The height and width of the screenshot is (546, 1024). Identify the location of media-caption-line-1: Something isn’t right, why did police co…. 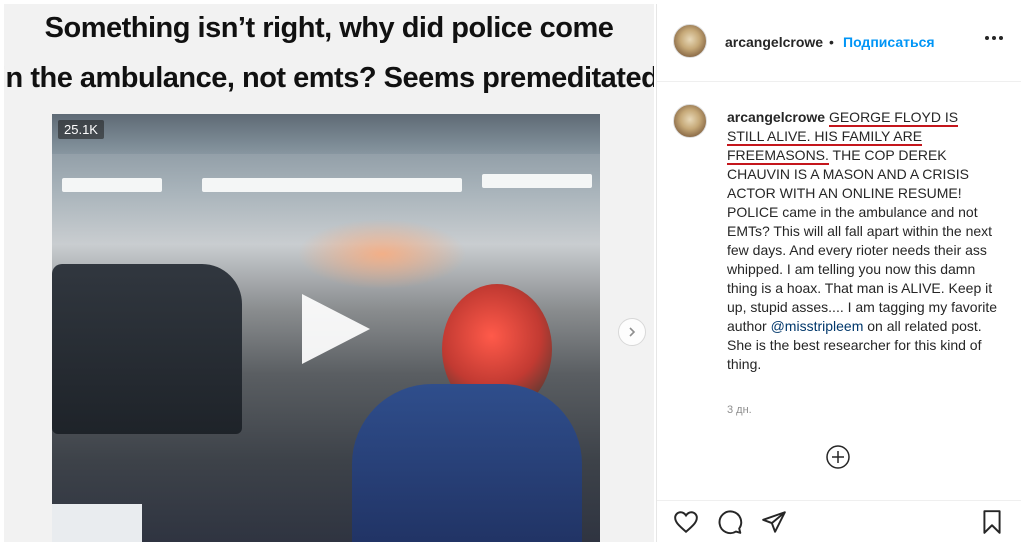
(329, 28).